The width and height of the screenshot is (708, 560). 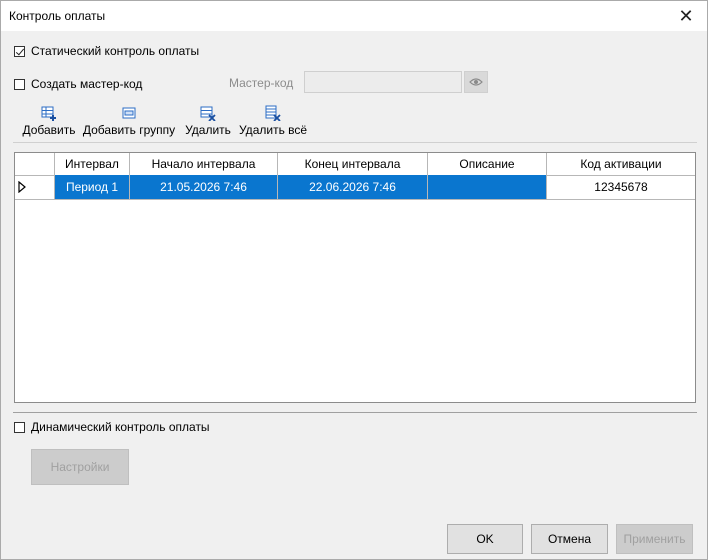 I want to click on dynamic-control-checkbox: Динамический контроль оплаты, so click(x=112, y=427).